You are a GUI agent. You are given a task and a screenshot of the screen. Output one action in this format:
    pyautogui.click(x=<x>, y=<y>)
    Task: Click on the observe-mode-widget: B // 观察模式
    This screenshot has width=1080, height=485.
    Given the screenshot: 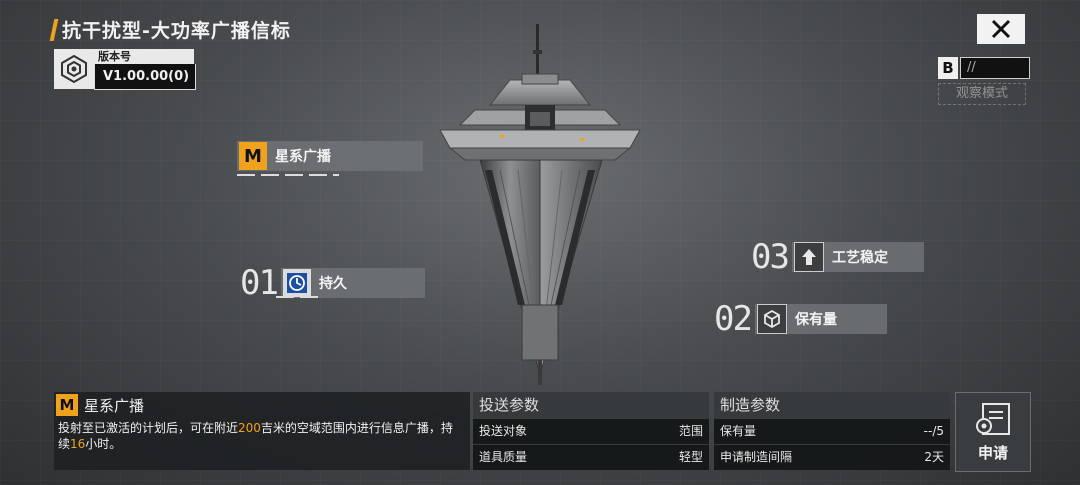 What is the action you would take?
    pyautogui.click(x=984, y=81)
    